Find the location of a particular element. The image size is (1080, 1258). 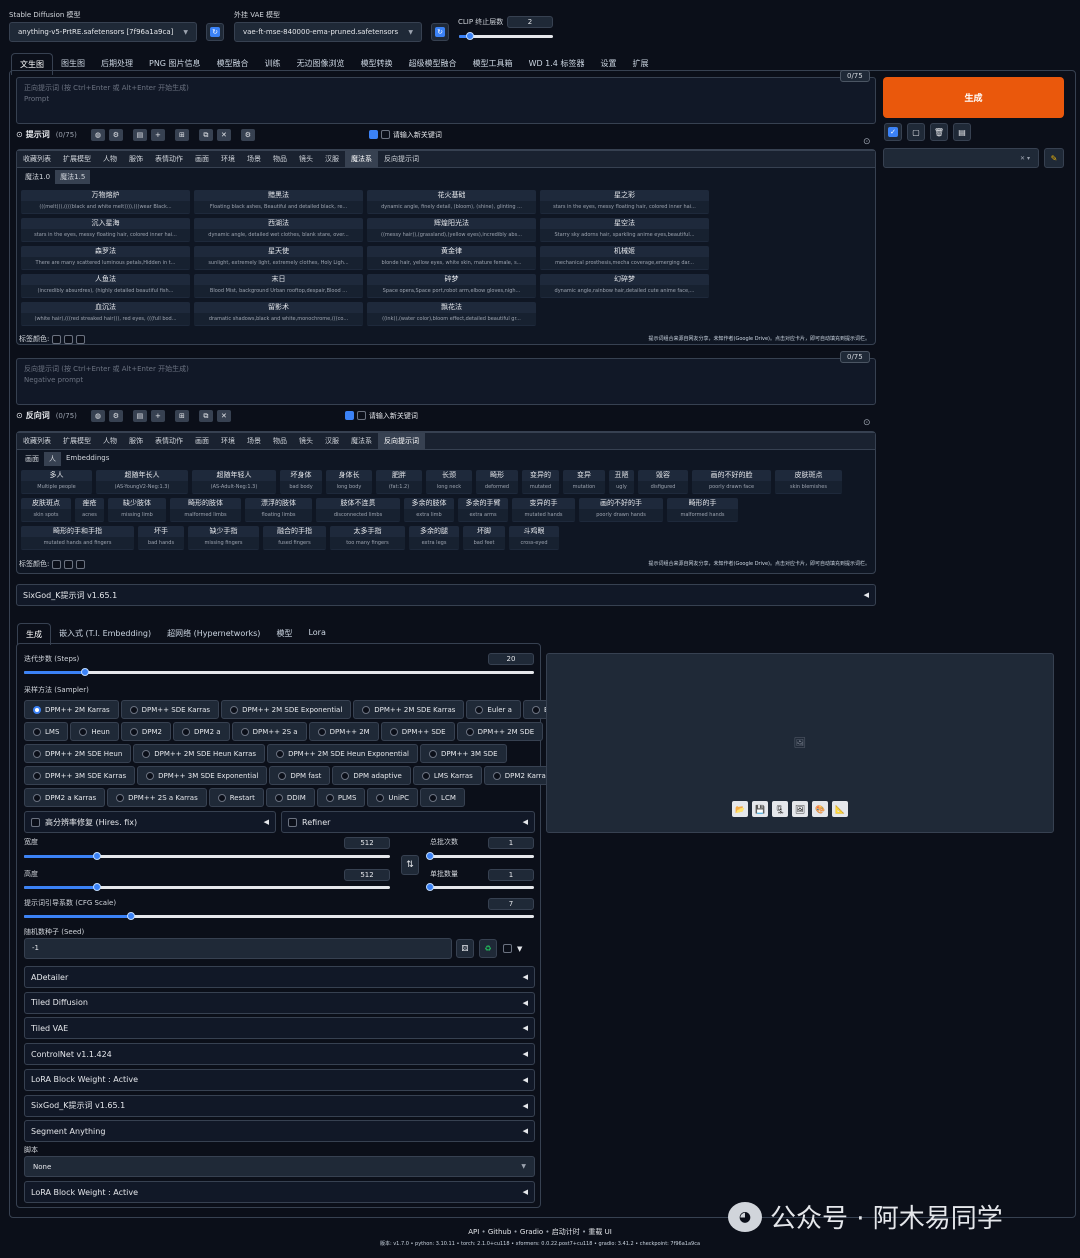

clipboard-button: ▤ is located at coordinates (962, 132).